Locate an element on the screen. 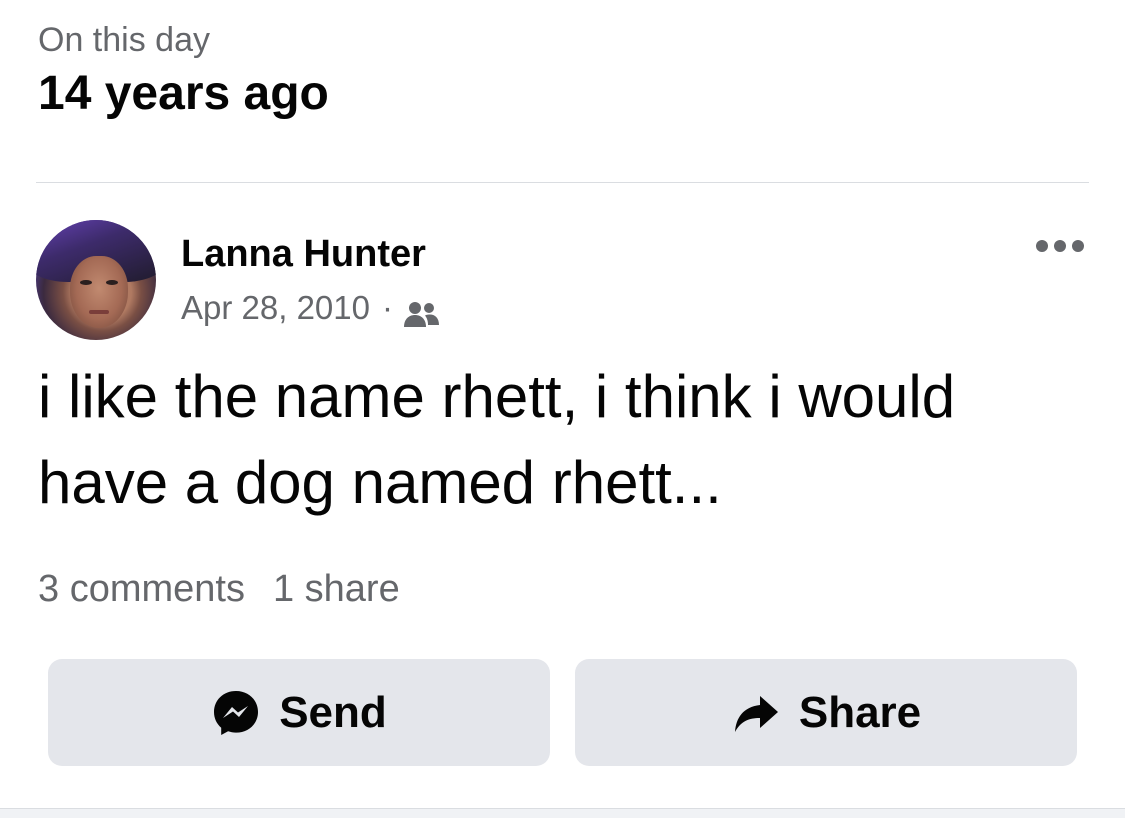 The width and height of the screenshot is (1125, 818). share-button: Share is located at coordinates (826, 712).